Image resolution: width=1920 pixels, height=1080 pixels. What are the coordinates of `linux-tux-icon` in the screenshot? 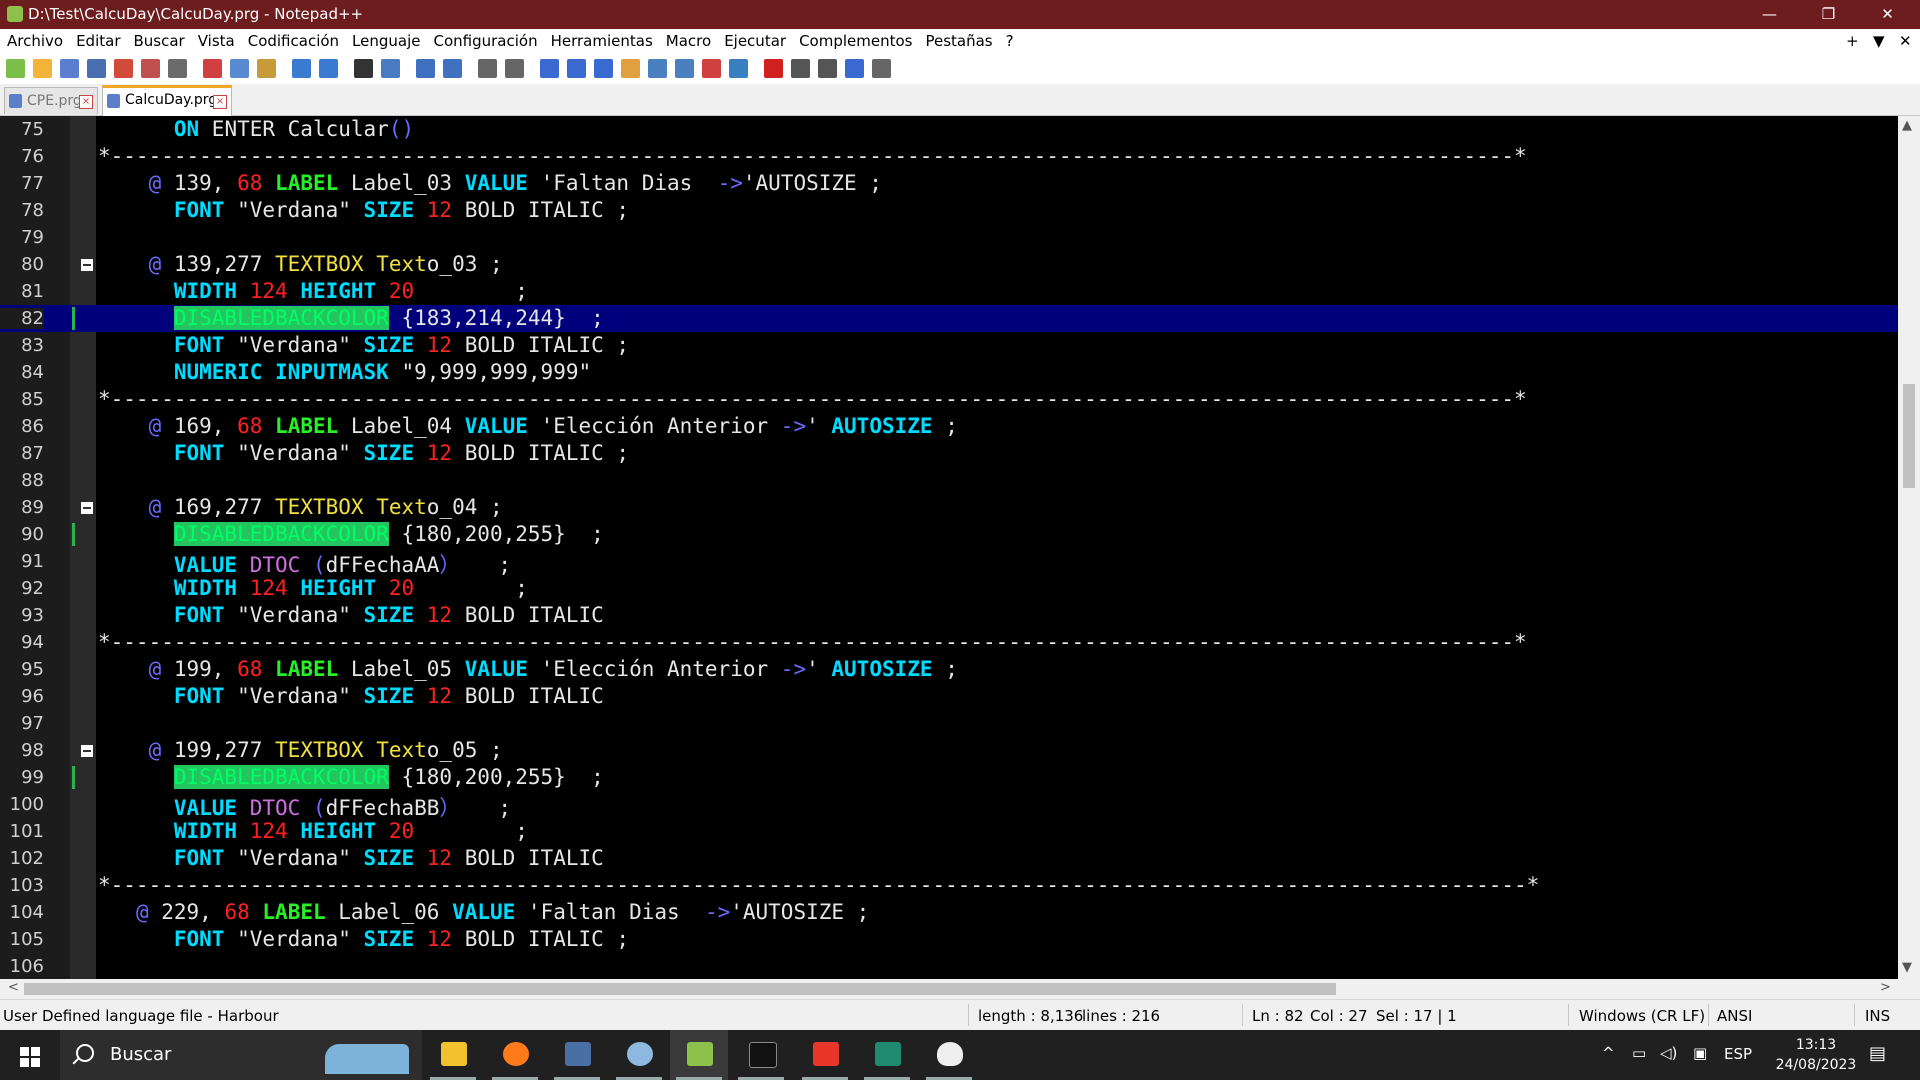 It's located at (949, 1055).